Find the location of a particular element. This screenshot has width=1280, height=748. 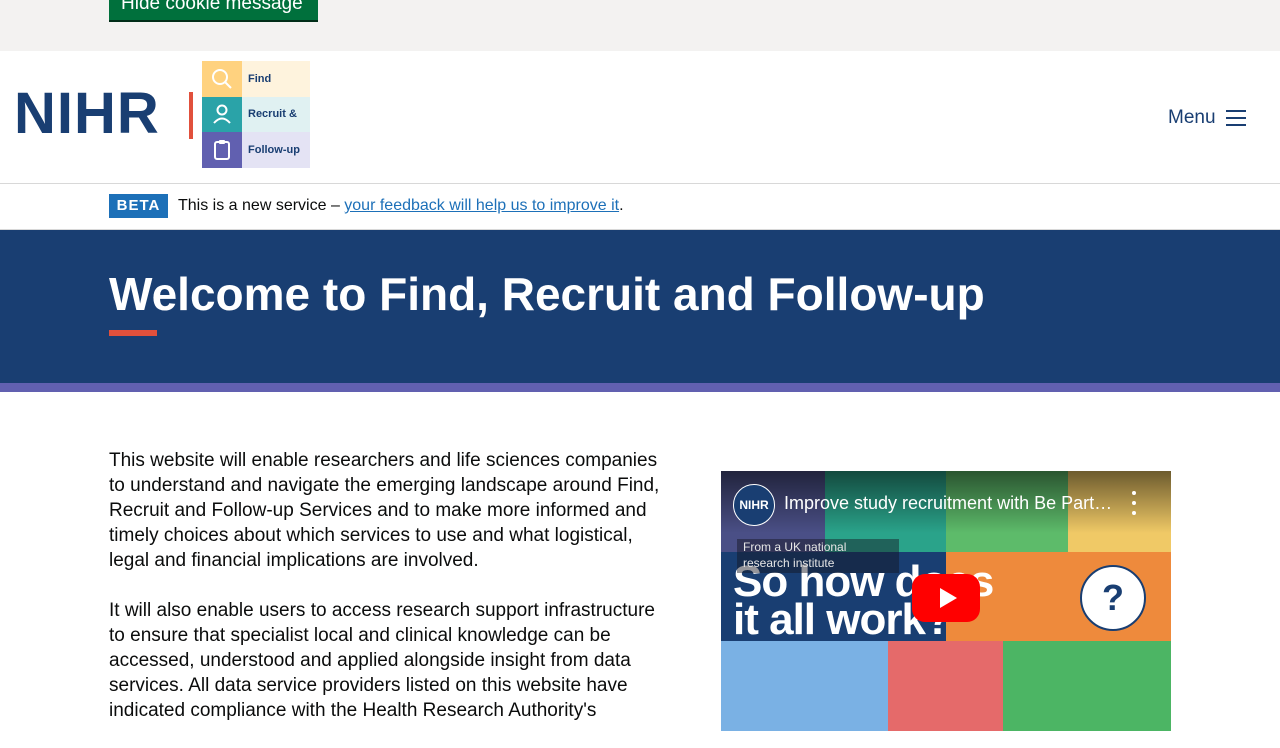

play-icon is located at coordinates (948, 598).